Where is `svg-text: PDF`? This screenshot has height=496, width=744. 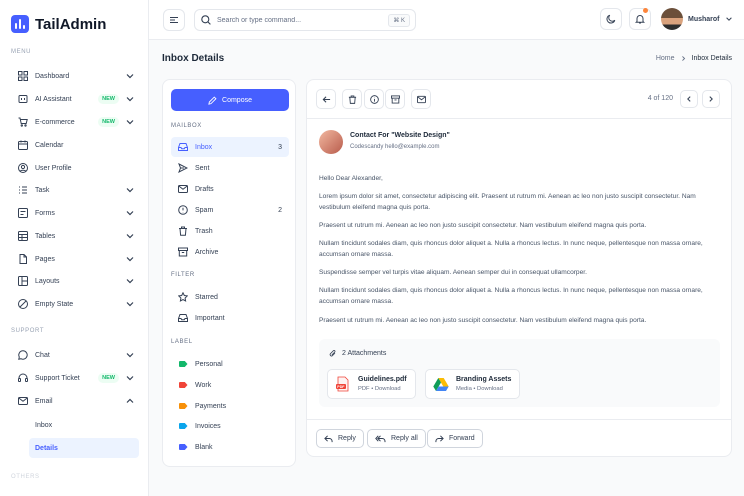
svg-text: PDF is located at coordinates (341, 387).